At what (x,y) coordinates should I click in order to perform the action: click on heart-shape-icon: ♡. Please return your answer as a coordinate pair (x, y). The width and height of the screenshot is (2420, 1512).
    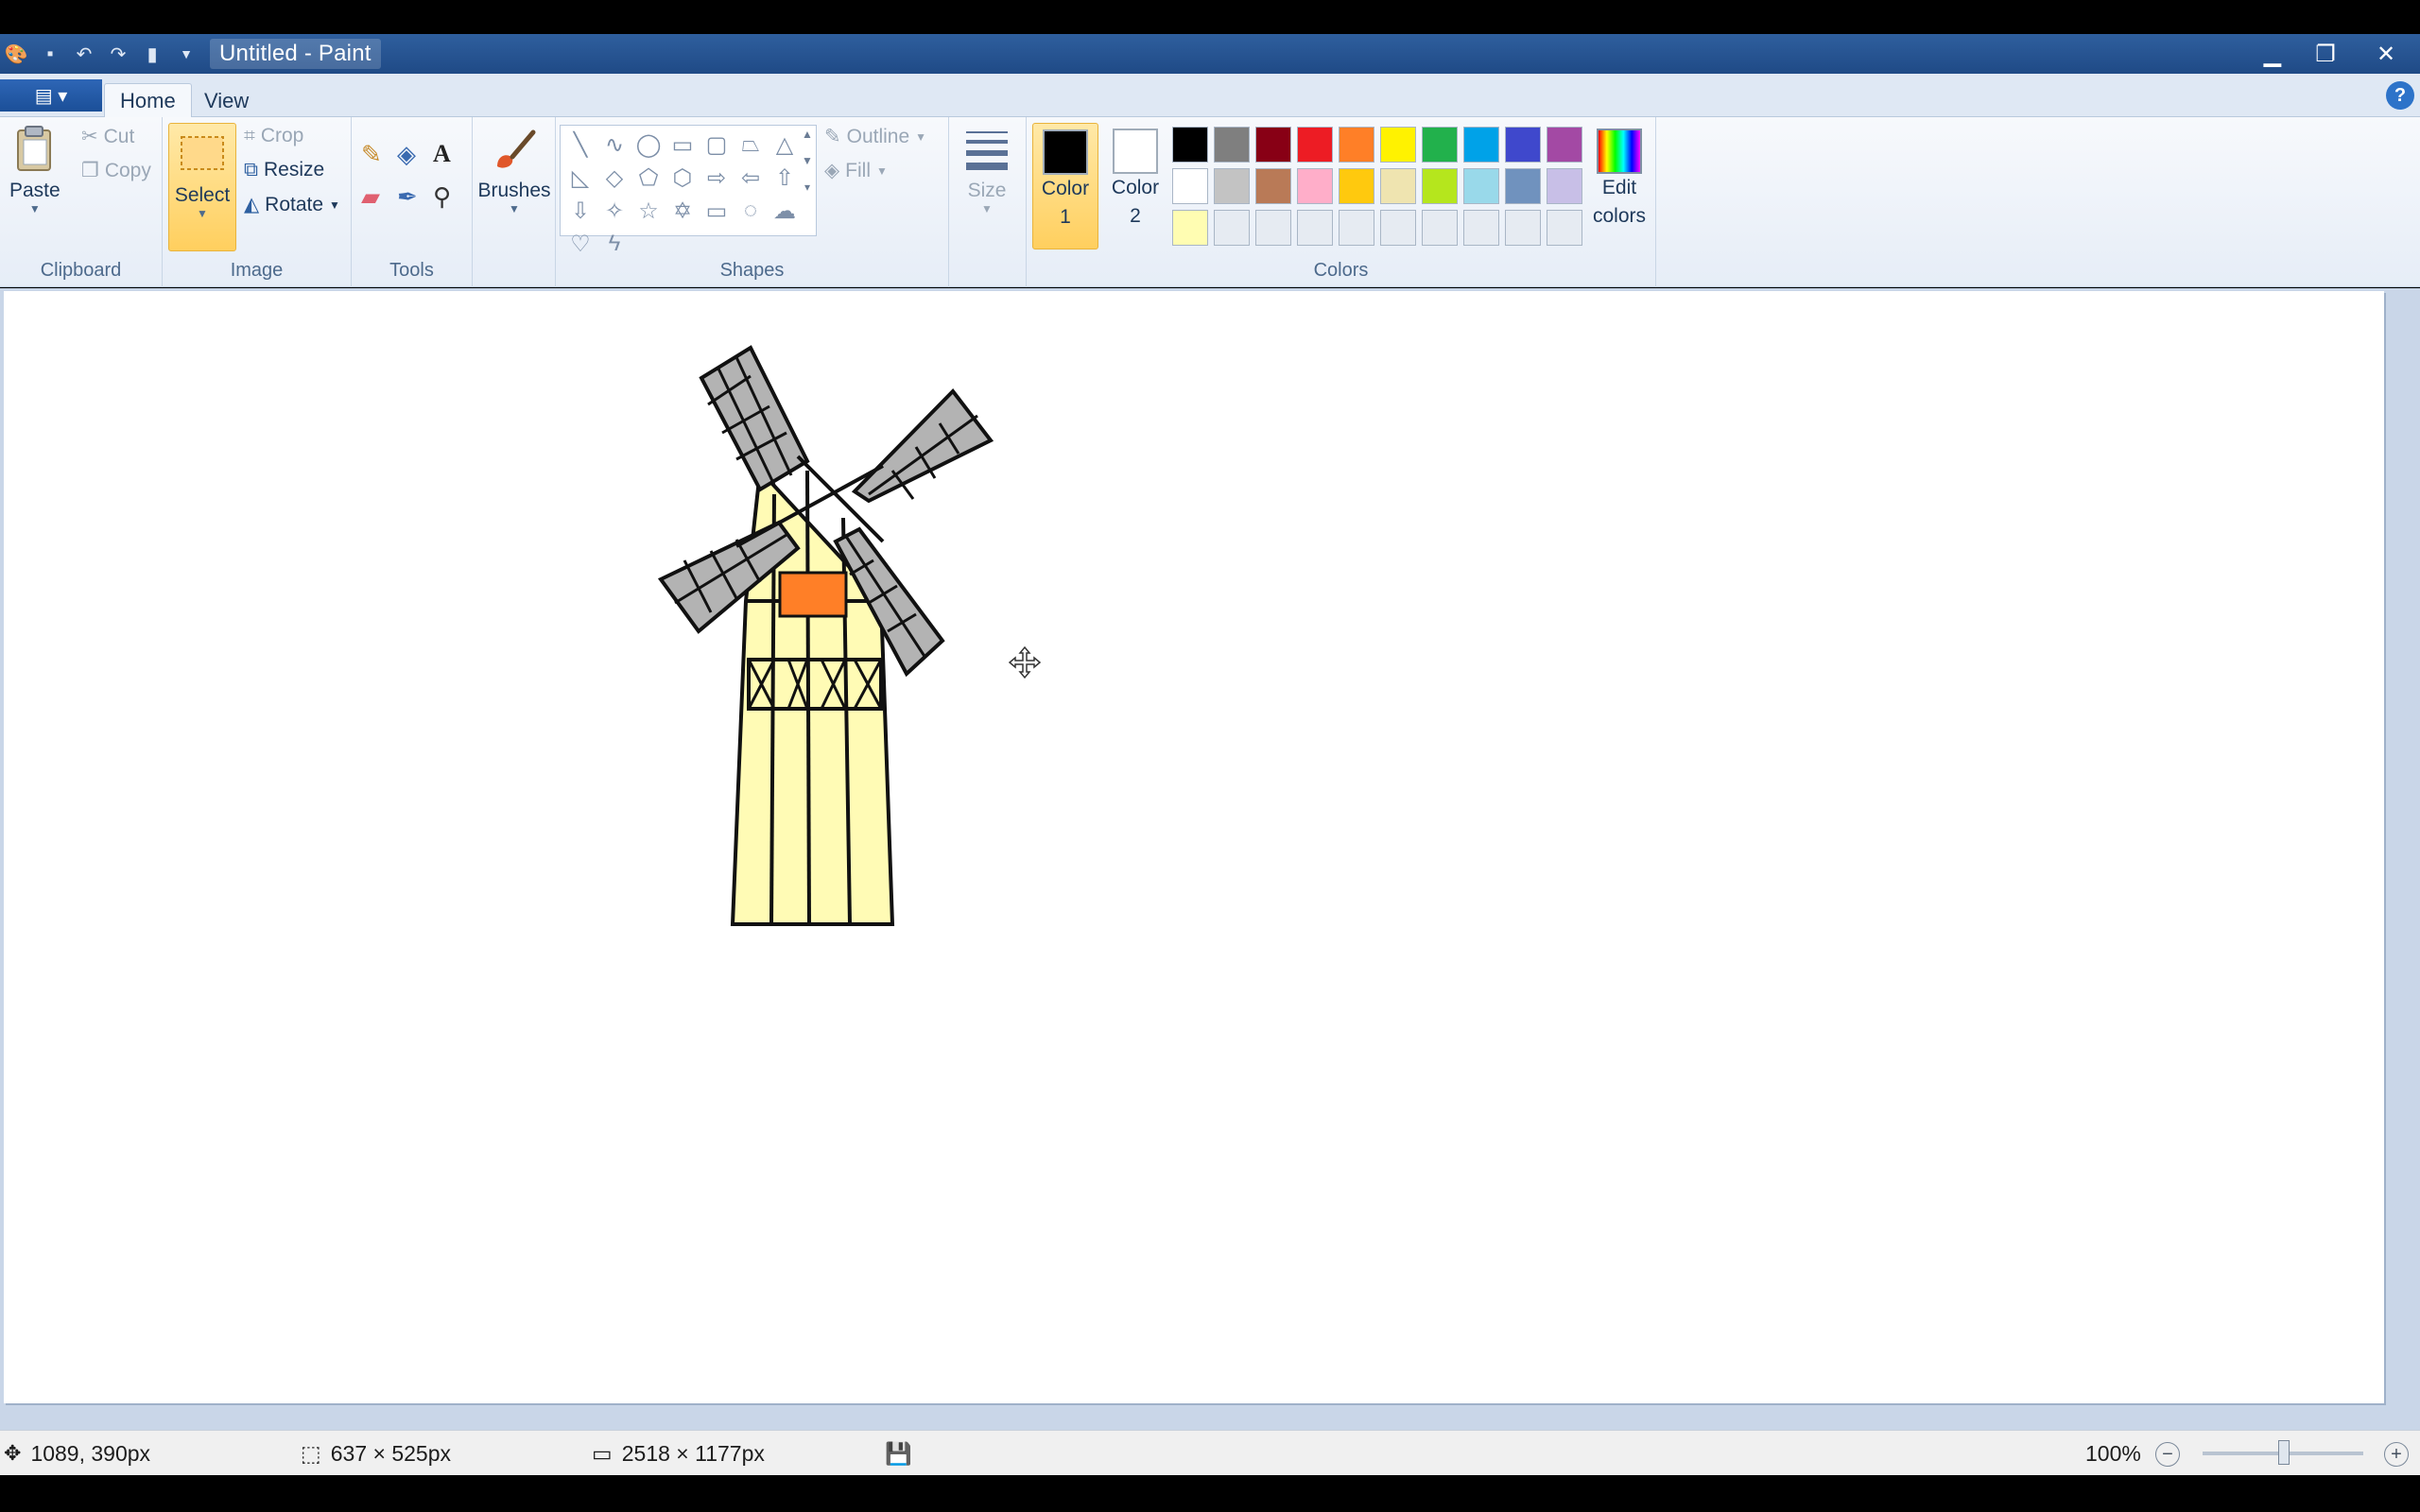
    Looking at the image, I should click on (580, 244).